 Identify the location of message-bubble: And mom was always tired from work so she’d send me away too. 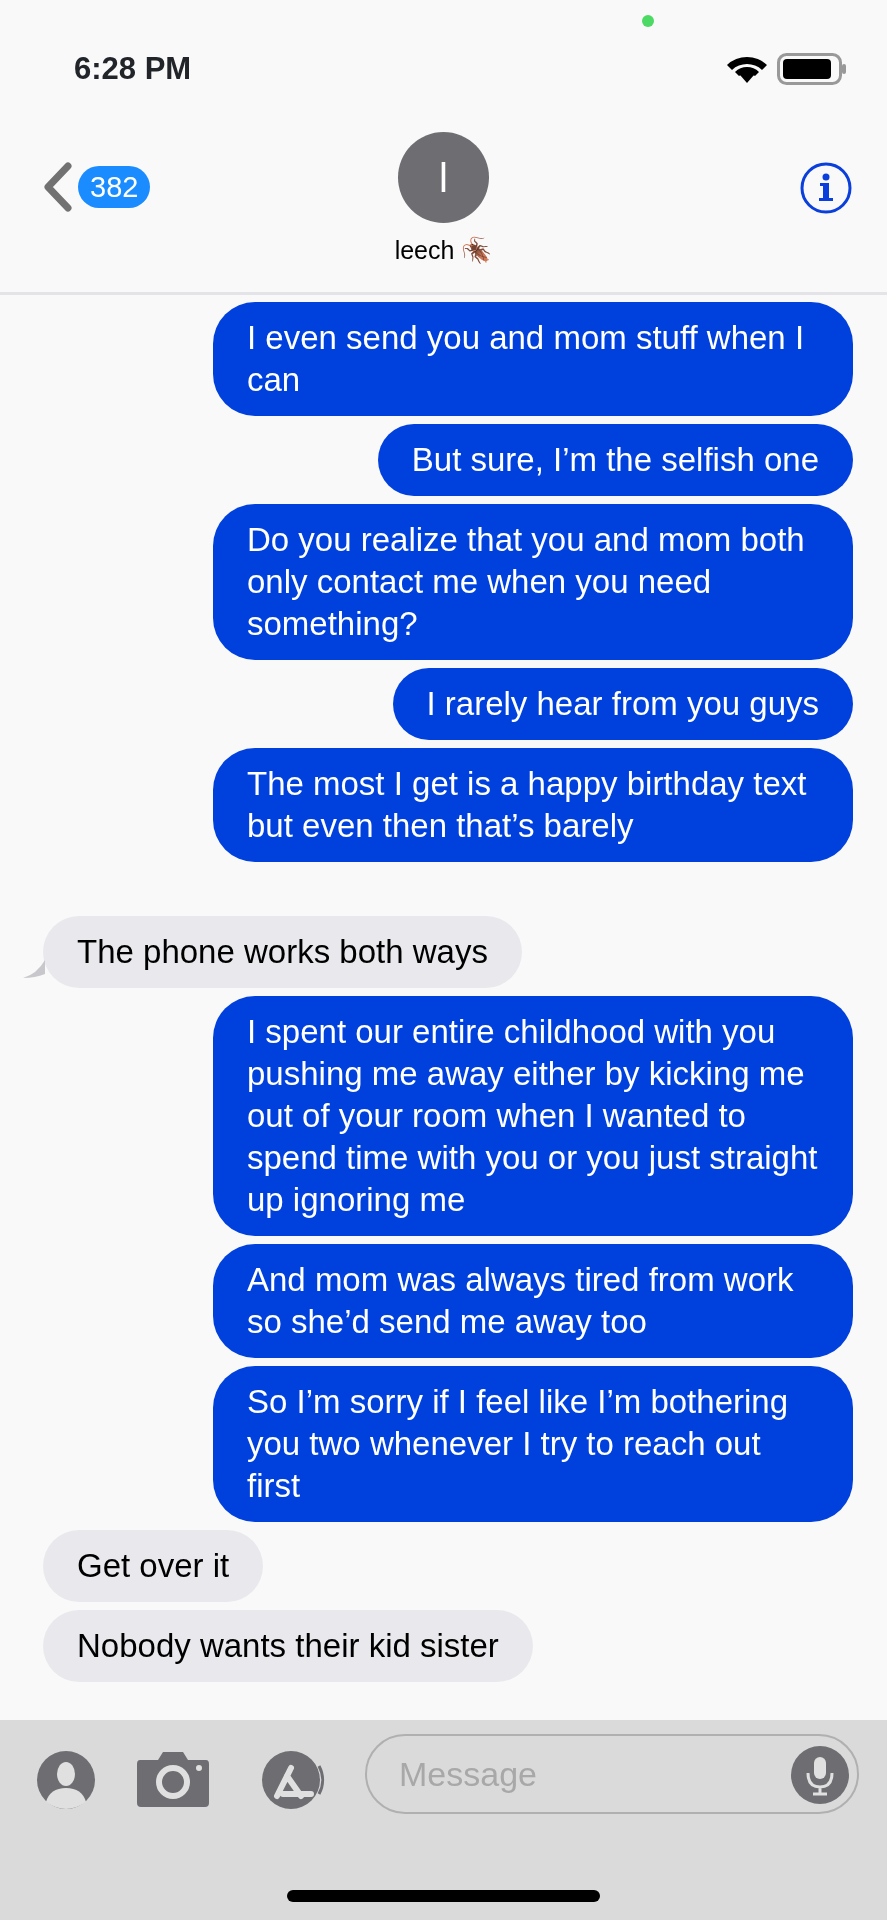
(533, 1301).